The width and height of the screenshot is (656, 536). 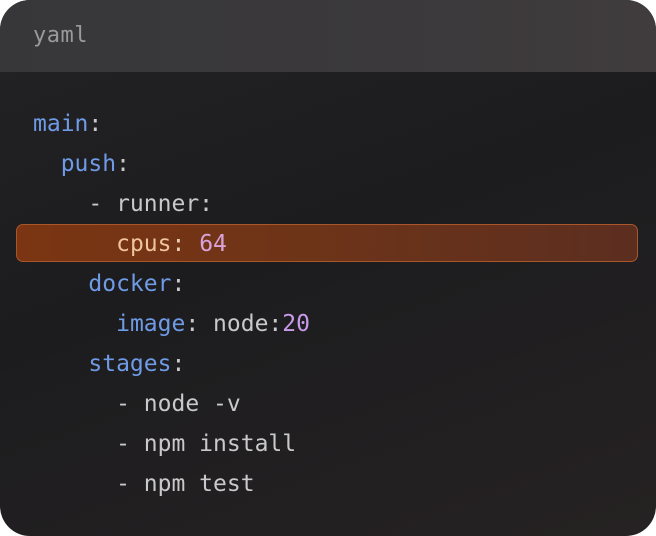 I want to click on yaml-number: 20, so click(x=296, y=324).